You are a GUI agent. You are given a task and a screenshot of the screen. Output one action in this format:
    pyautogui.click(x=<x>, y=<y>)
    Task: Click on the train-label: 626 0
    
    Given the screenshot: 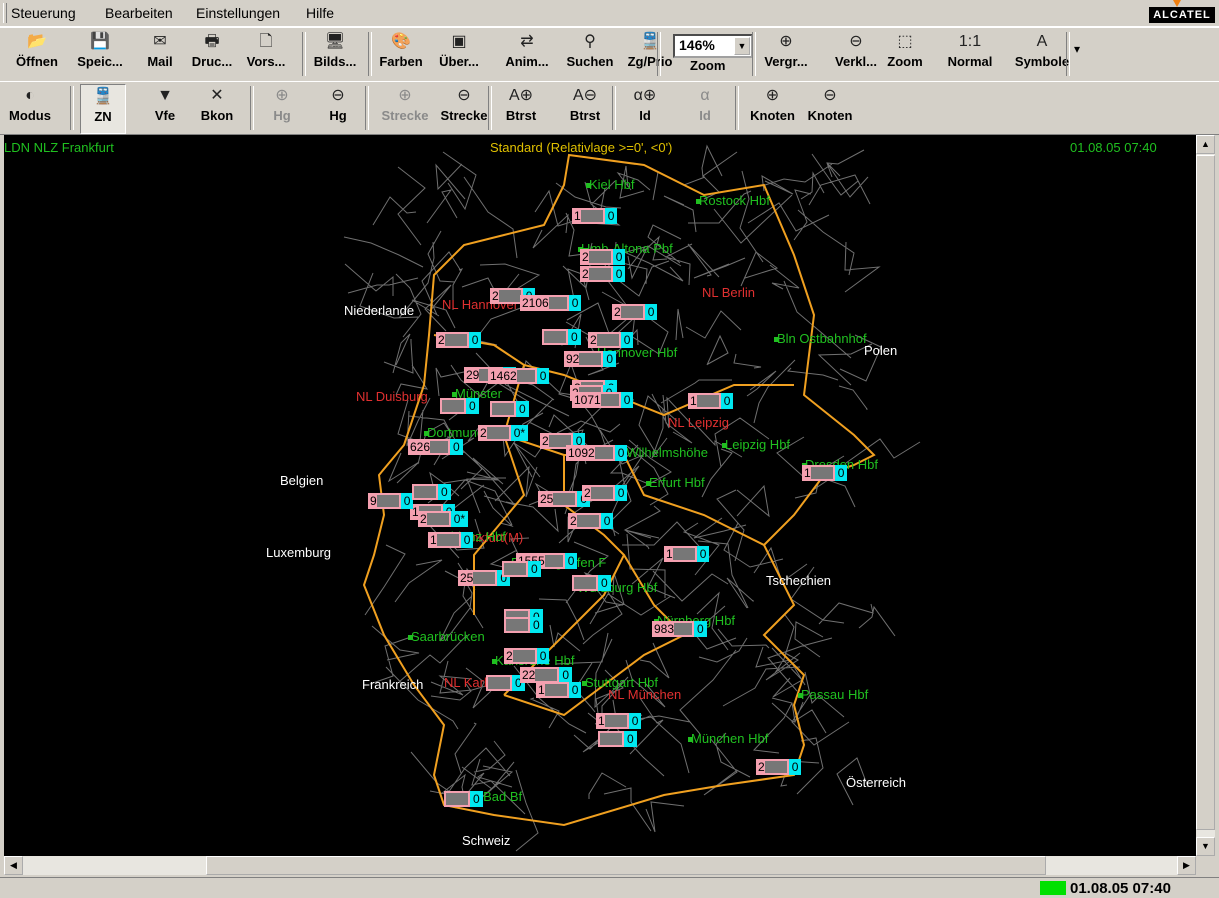 What is the action you would take?
    pyautogui.click(x=435, y=447)
    